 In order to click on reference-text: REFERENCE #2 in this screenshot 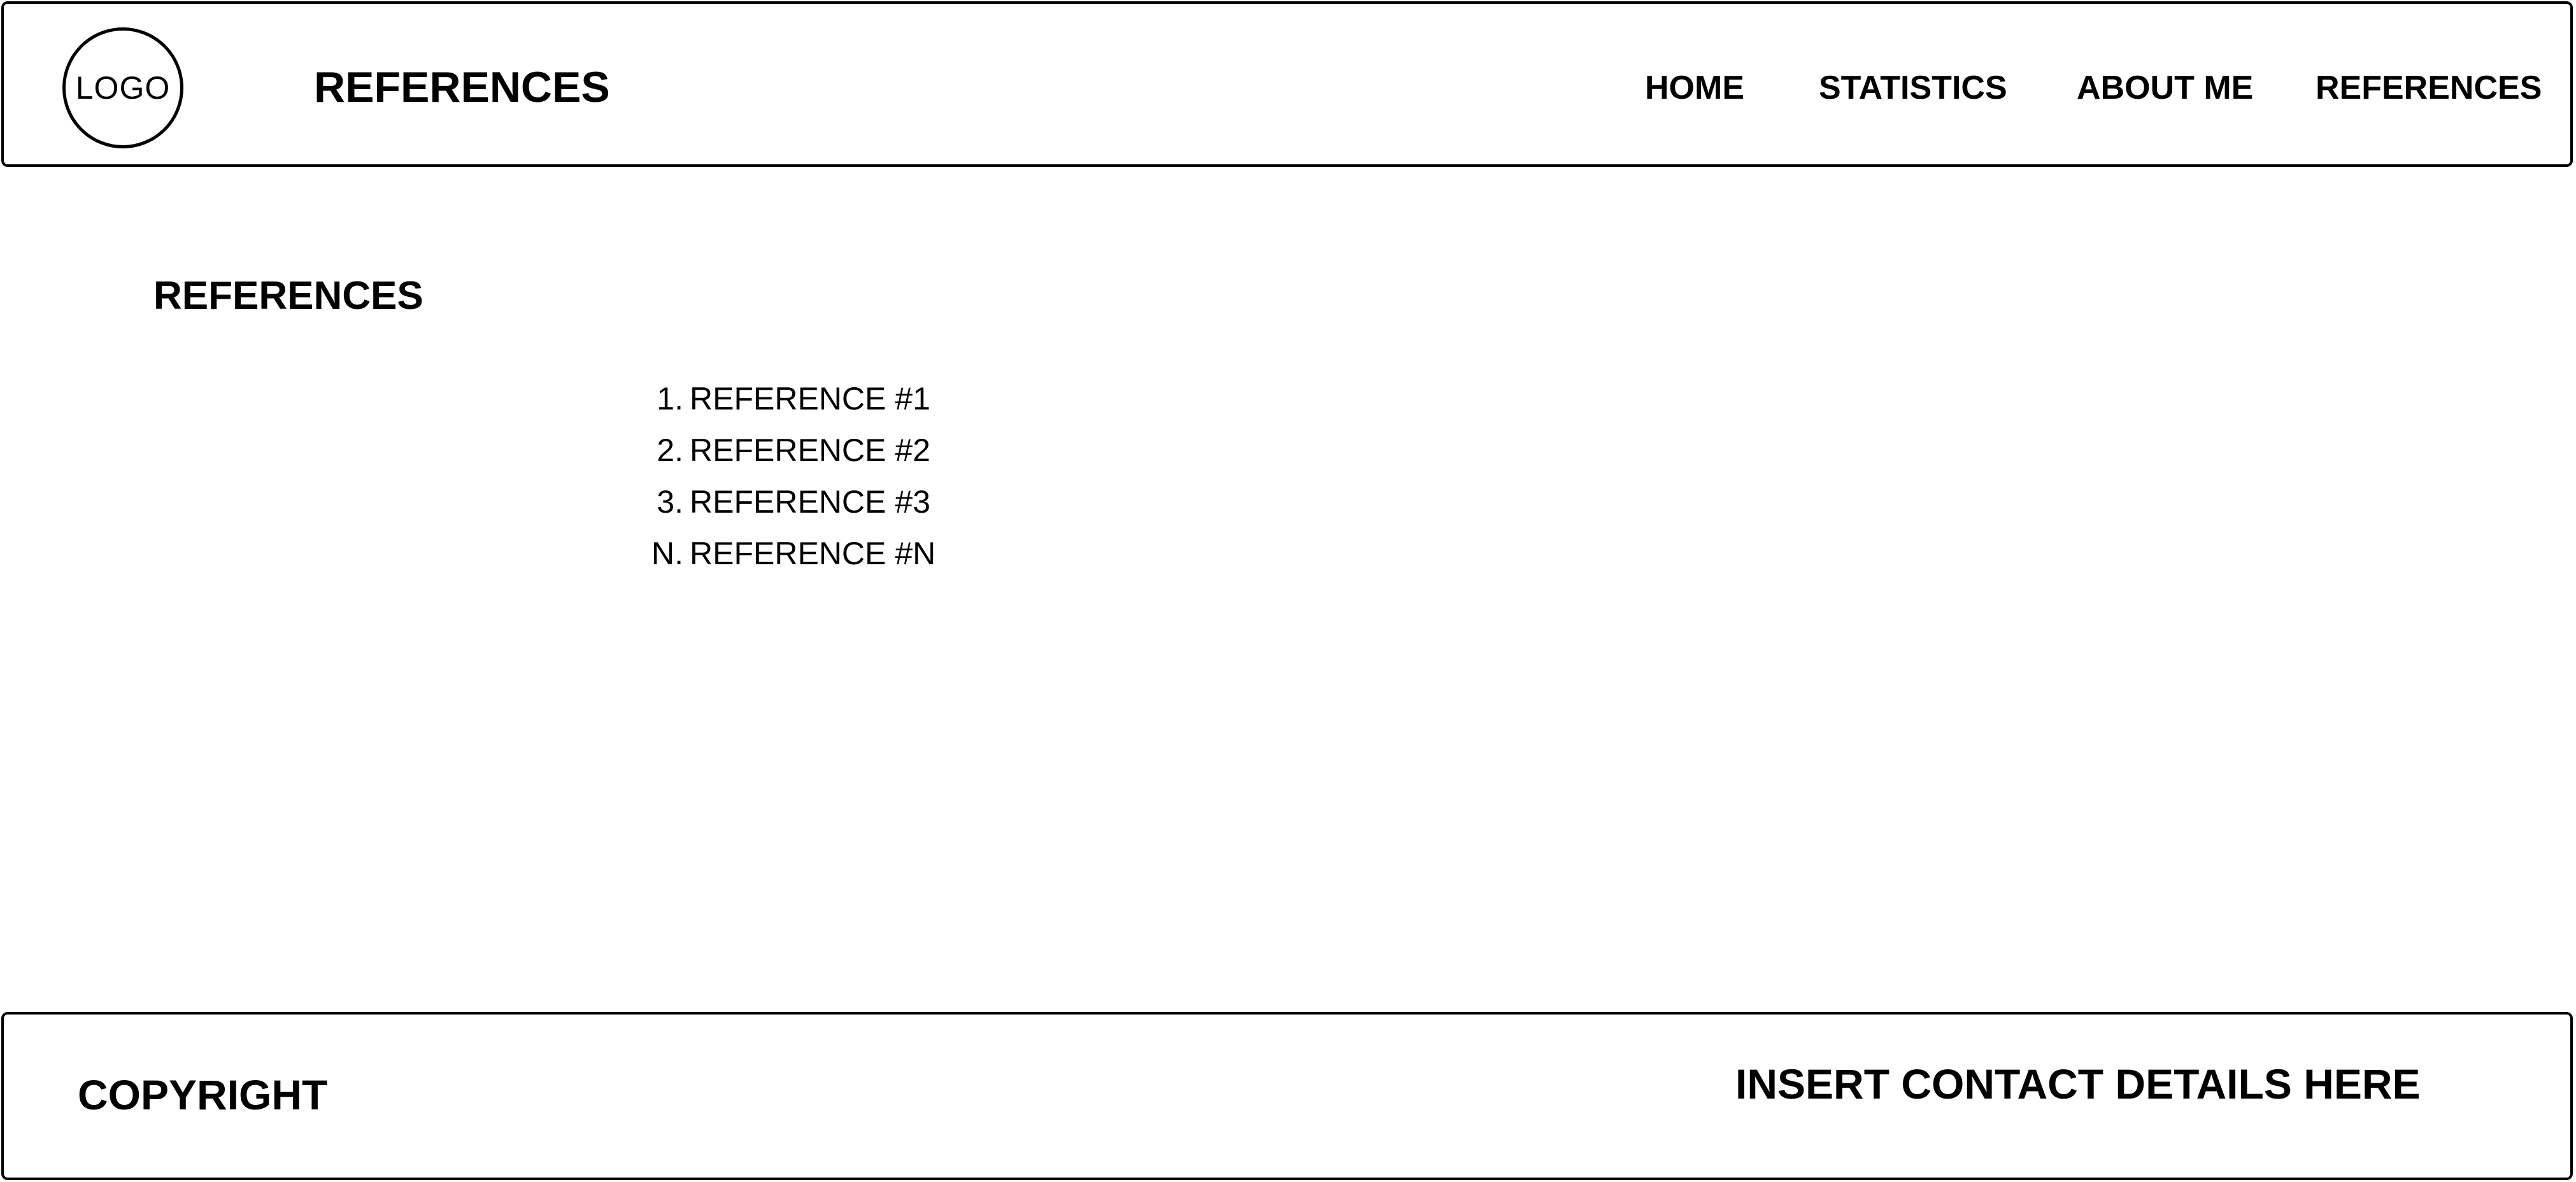, I will do `click(810, 450)`.